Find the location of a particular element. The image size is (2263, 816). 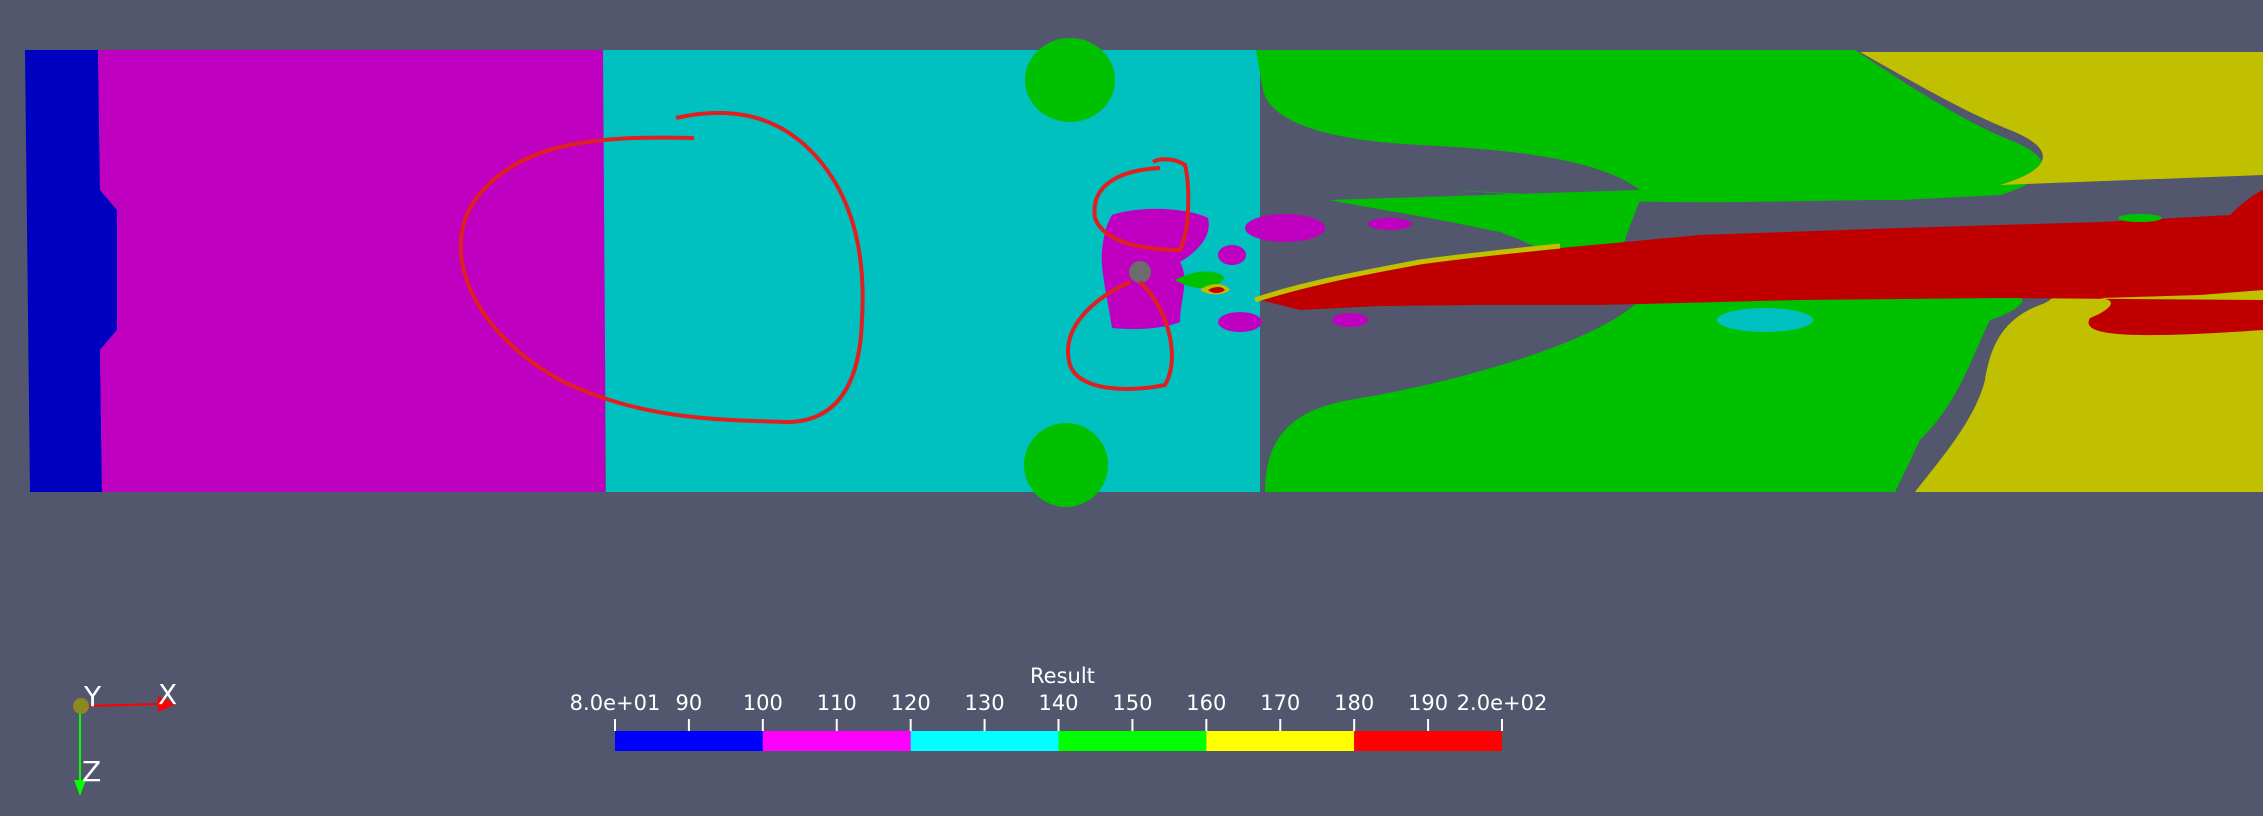

contour-patch-green-small is located at coordinates (2140, 218).